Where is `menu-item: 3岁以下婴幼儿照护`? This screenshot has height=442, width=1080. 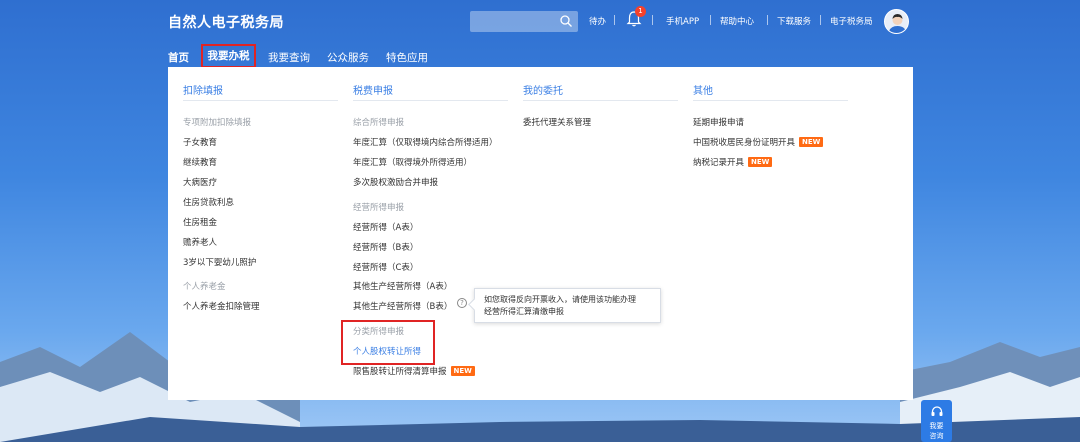 menu-item: 3岁以下婴幼儿照护 is located at coordinates (219, 262).